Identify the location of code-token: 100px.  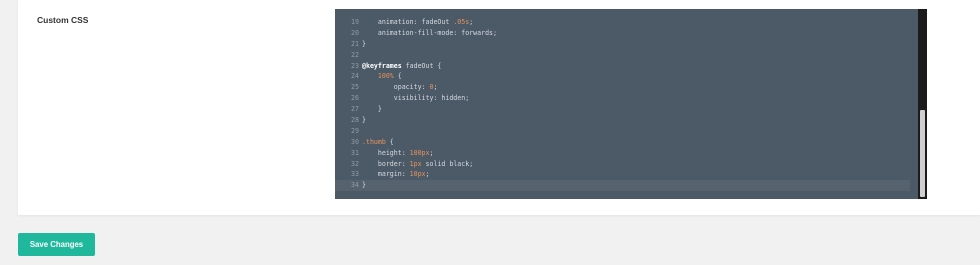
(419, 152).